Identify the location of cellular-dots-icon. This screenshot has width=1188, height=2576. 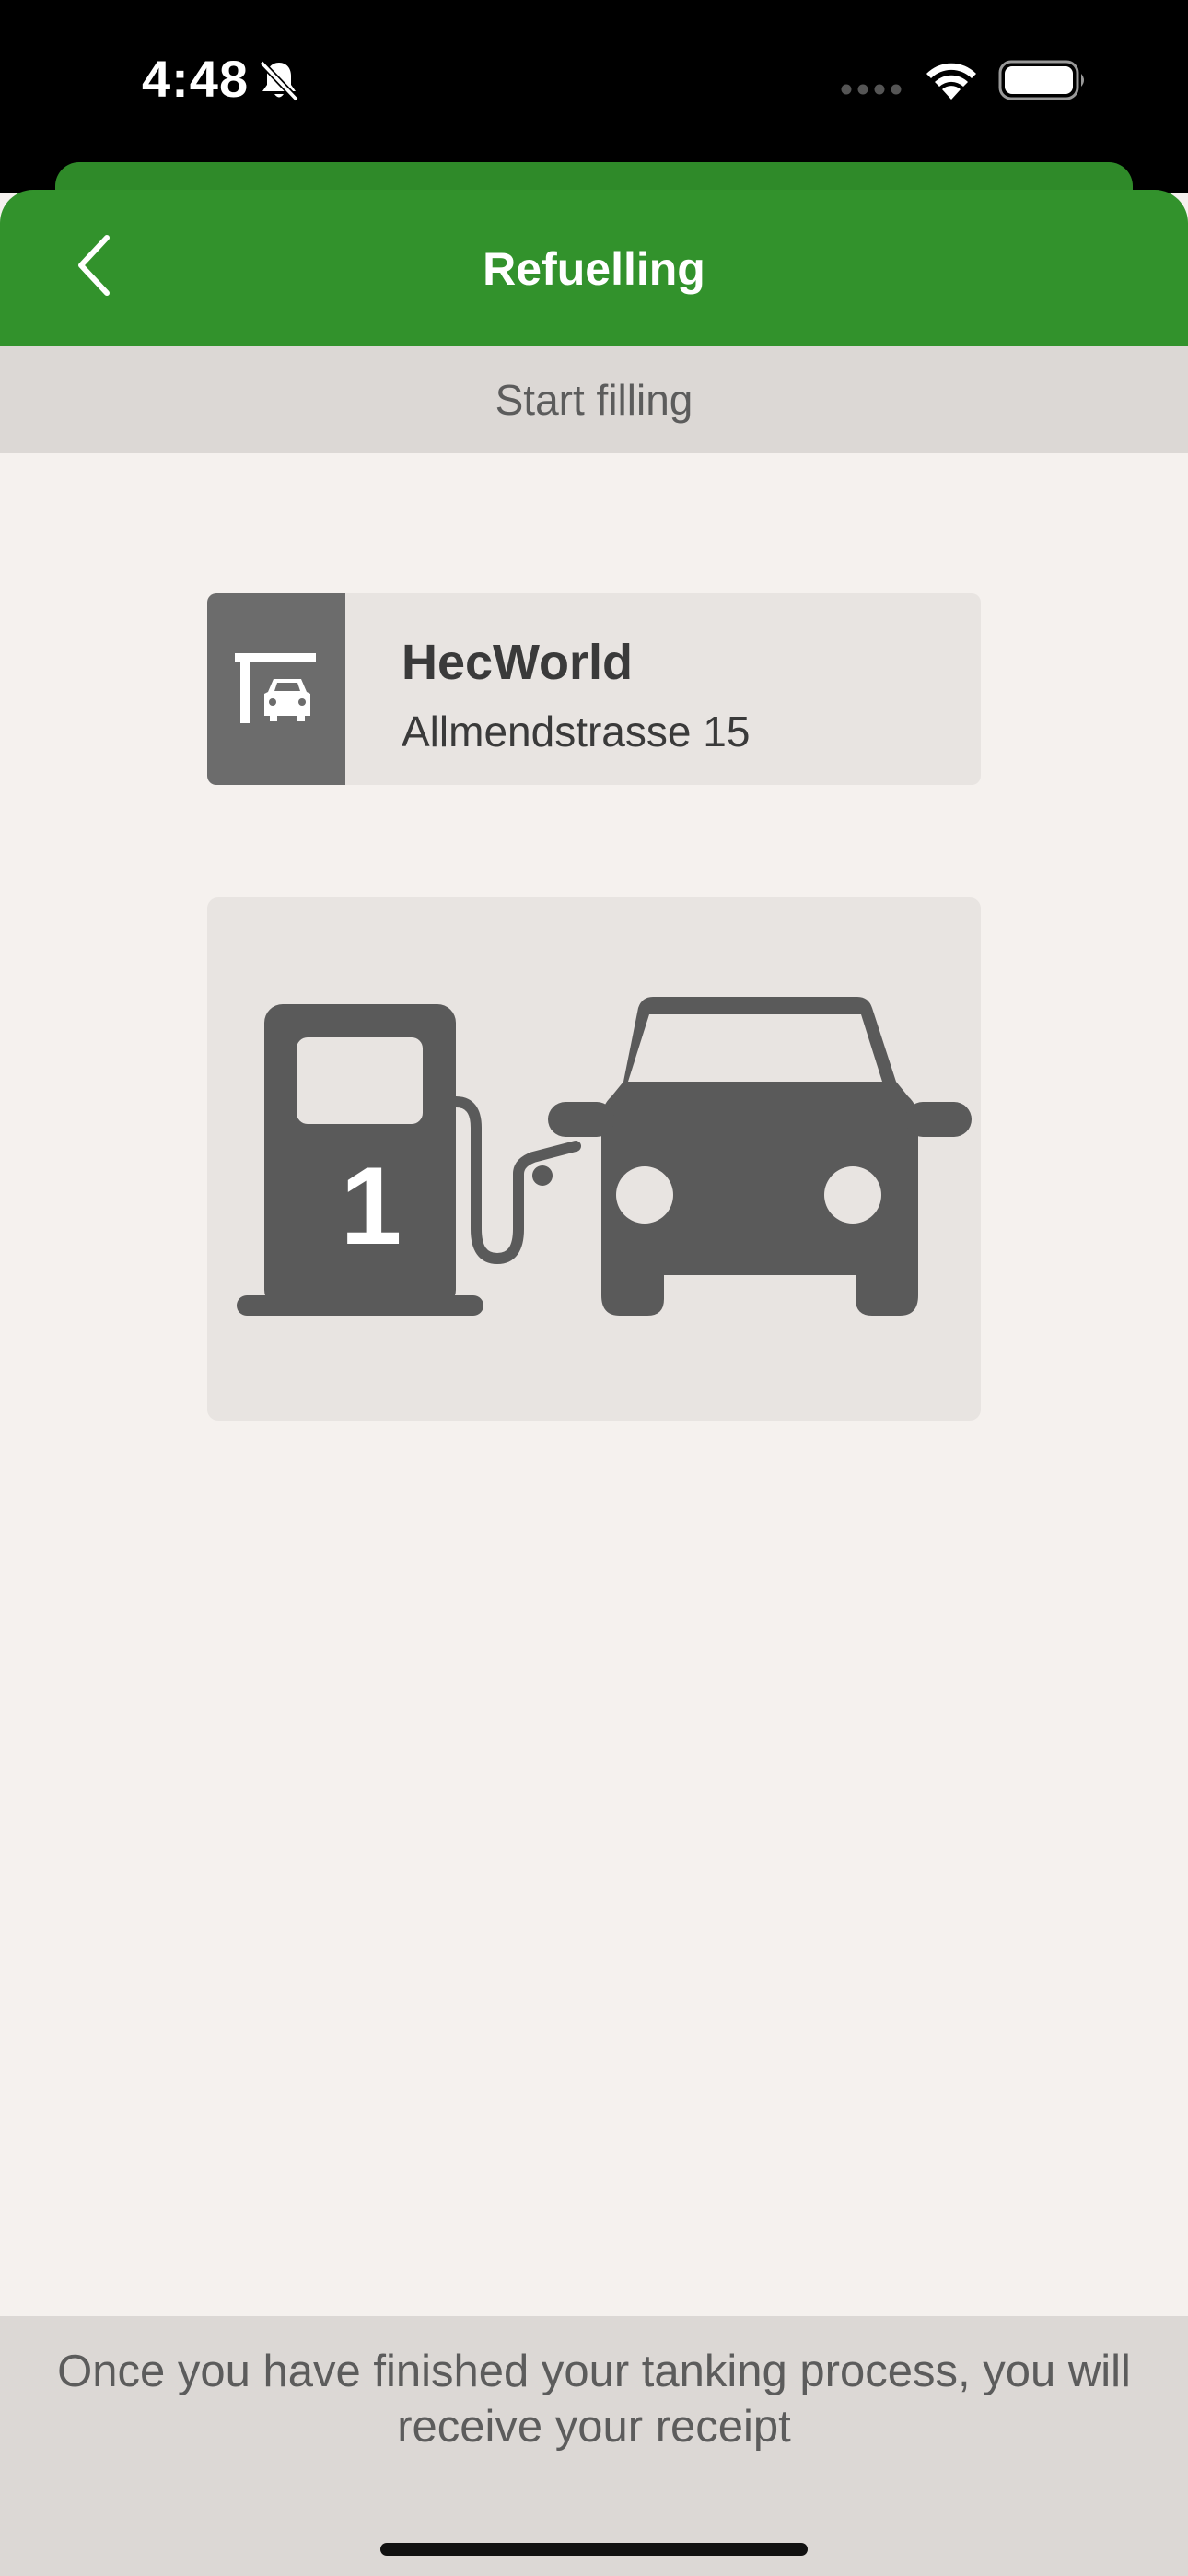
(871, 89).